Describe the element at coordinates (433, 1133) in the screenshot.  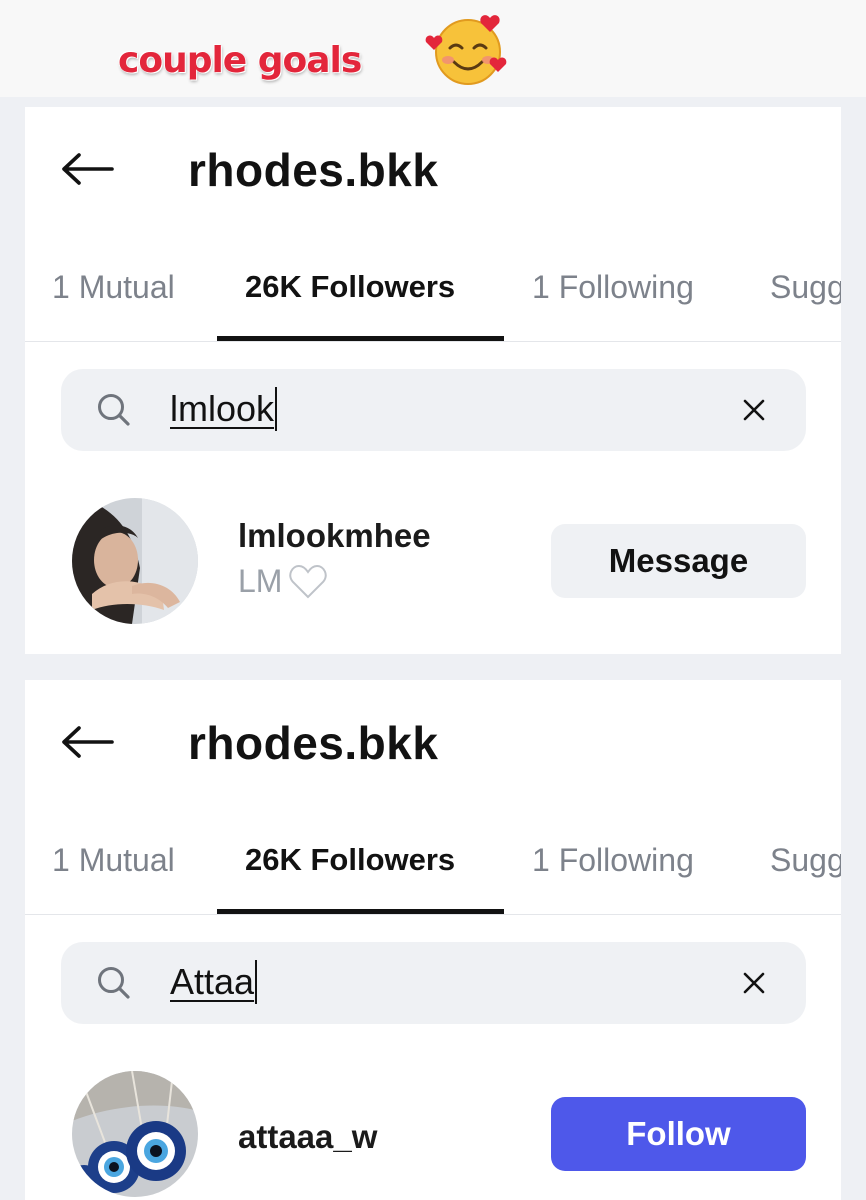
I see `user-list-item: attaaa_w Follow` at that location.